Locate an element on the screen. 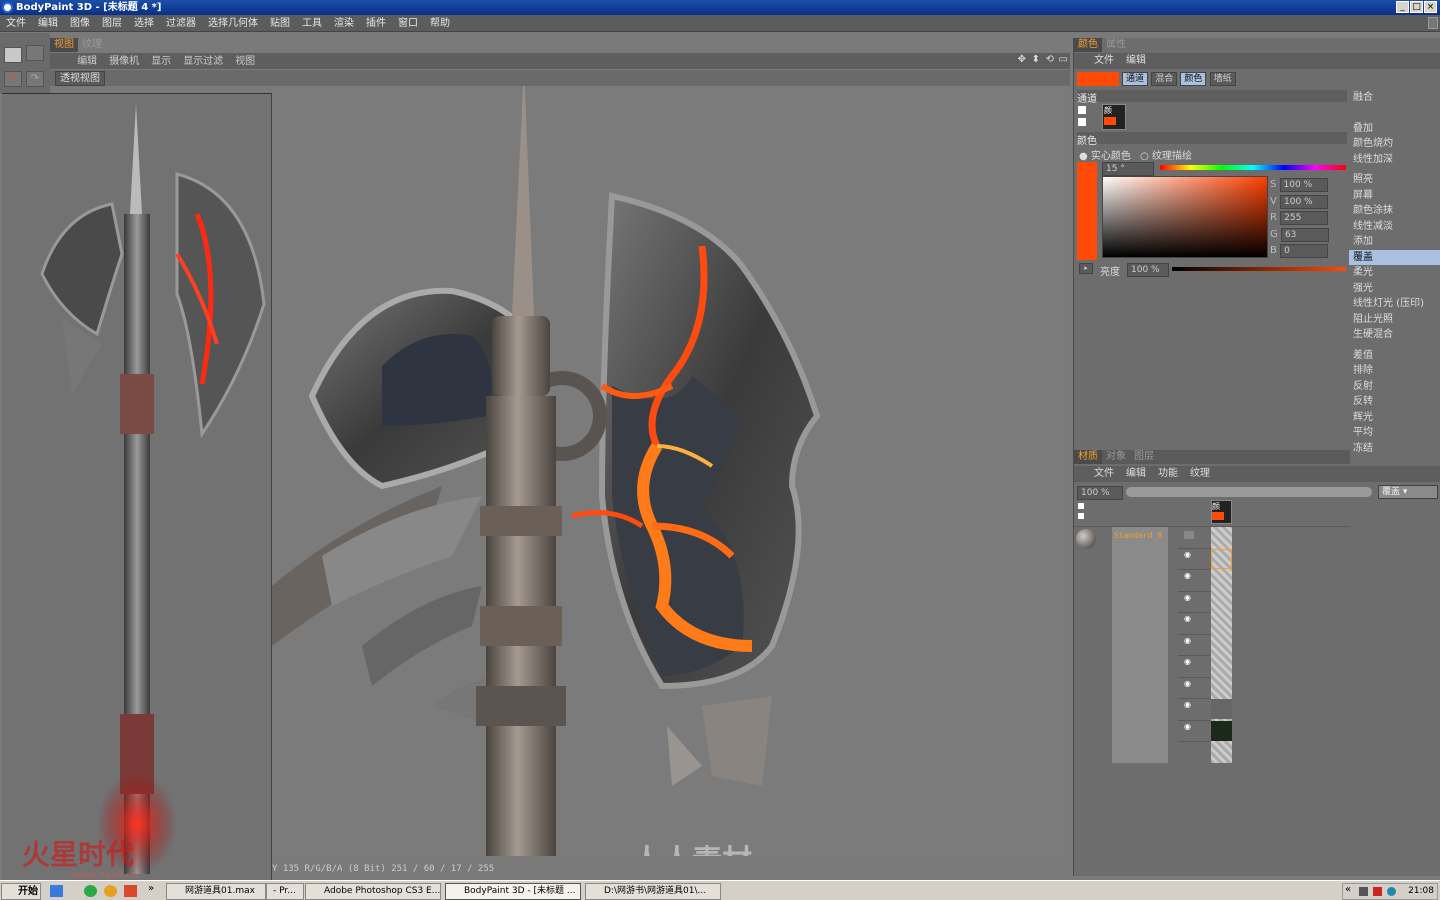 This screenshot has height=900, width=1440. blend-item: 颜色烧灼 is located at coordinates (1394, 144).